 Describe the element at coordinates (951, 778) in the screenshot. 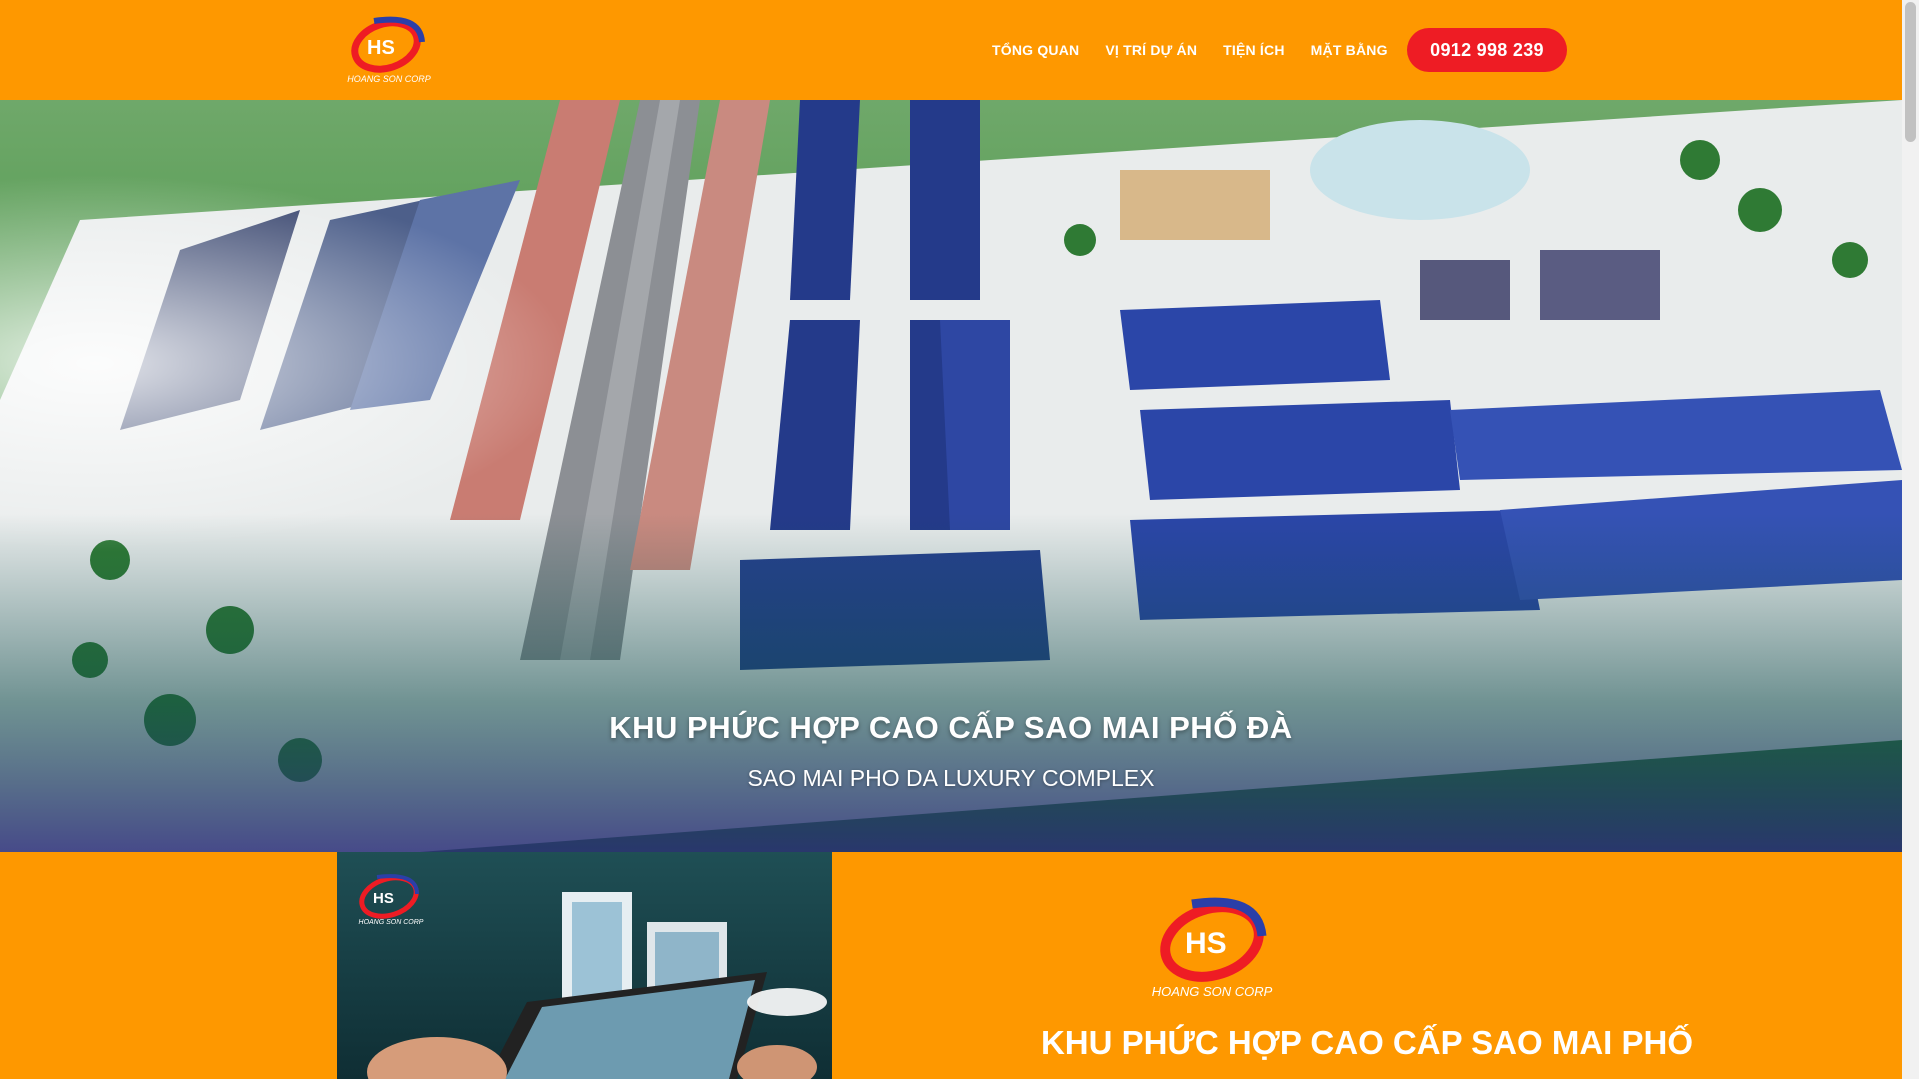

I see `hero-subtitle: SAO MAI PHO DA LUXURY COMPLEX` at that location.